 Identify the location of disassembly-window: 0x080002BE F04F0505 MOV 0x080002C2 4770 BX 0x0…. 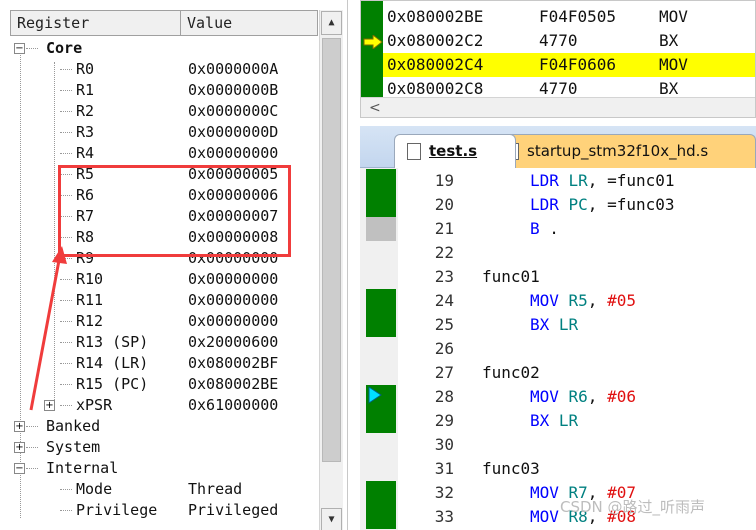
(558, 59).